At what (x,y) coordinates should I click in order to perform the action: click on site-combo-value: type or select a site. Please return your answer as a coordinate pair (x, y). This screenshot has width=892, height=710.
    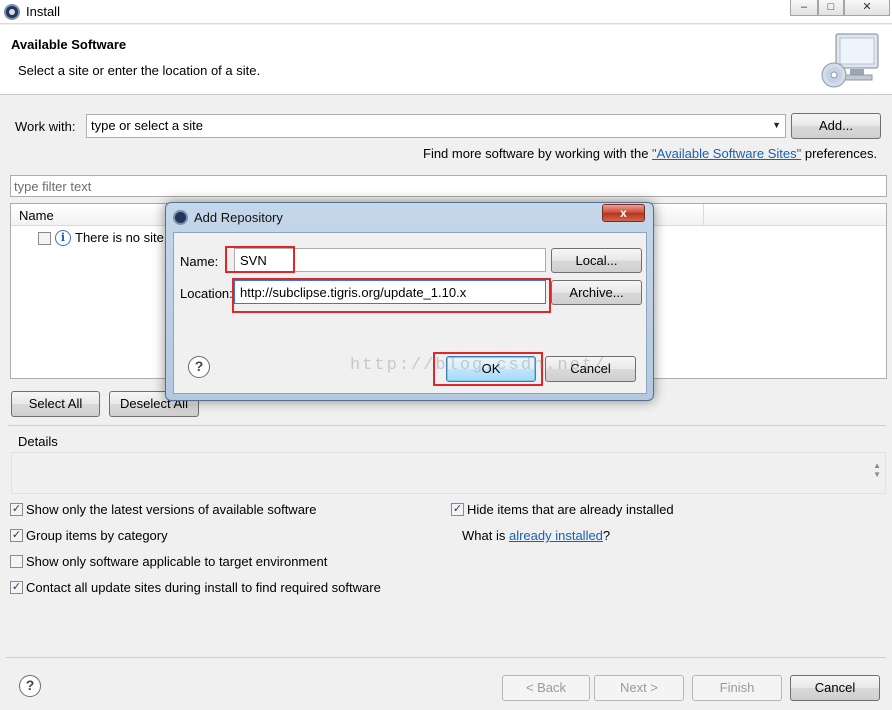
    Looking at the image, I should click on (147, 125).